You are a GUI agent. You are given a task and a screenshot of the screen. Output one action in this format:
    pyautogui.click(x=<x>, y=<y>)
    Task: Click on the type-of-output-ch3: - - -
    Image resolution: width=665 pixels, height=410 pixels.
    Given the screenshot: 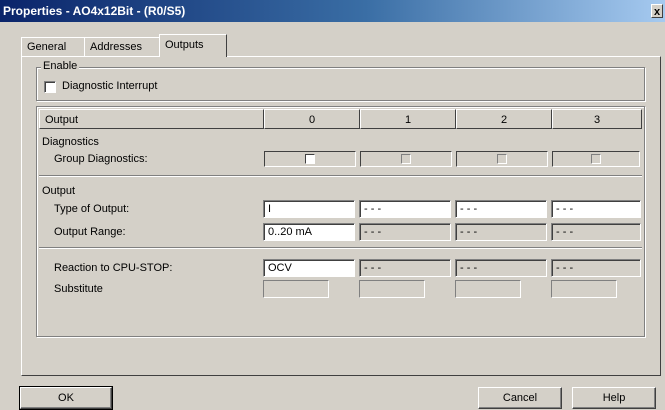 What is the action you would take?
    pyautogui.click(x=596, y=209)
    